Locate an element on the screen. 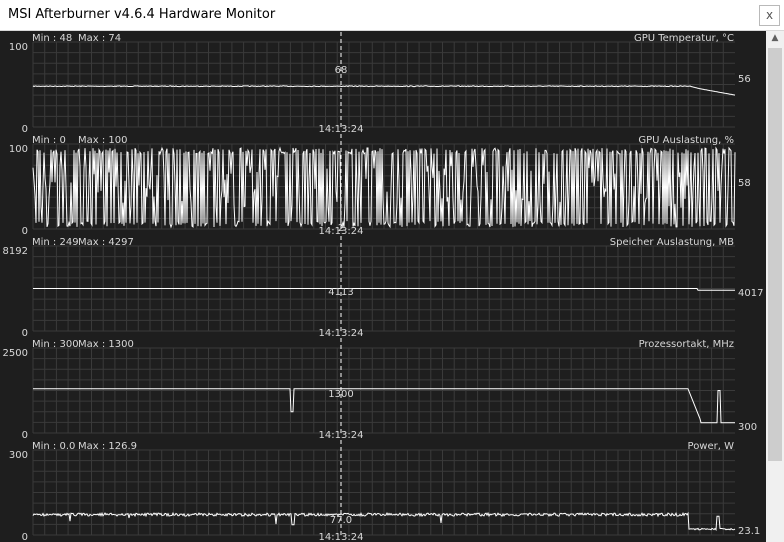 The height and width of the screenshot is (542, 784). close-icon: x is located at coordinates (769, 15).